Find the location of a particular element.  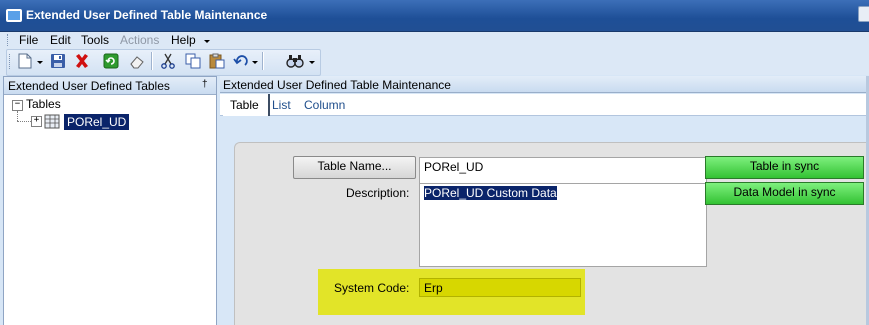

find-icon is located at coordinates (295, 61).